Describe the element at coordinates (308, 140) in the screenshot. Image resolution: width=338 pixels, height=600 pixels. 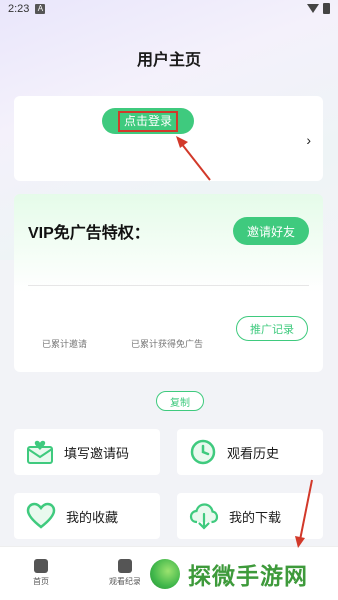
I see `chevron-right-icon: ›` at that location.